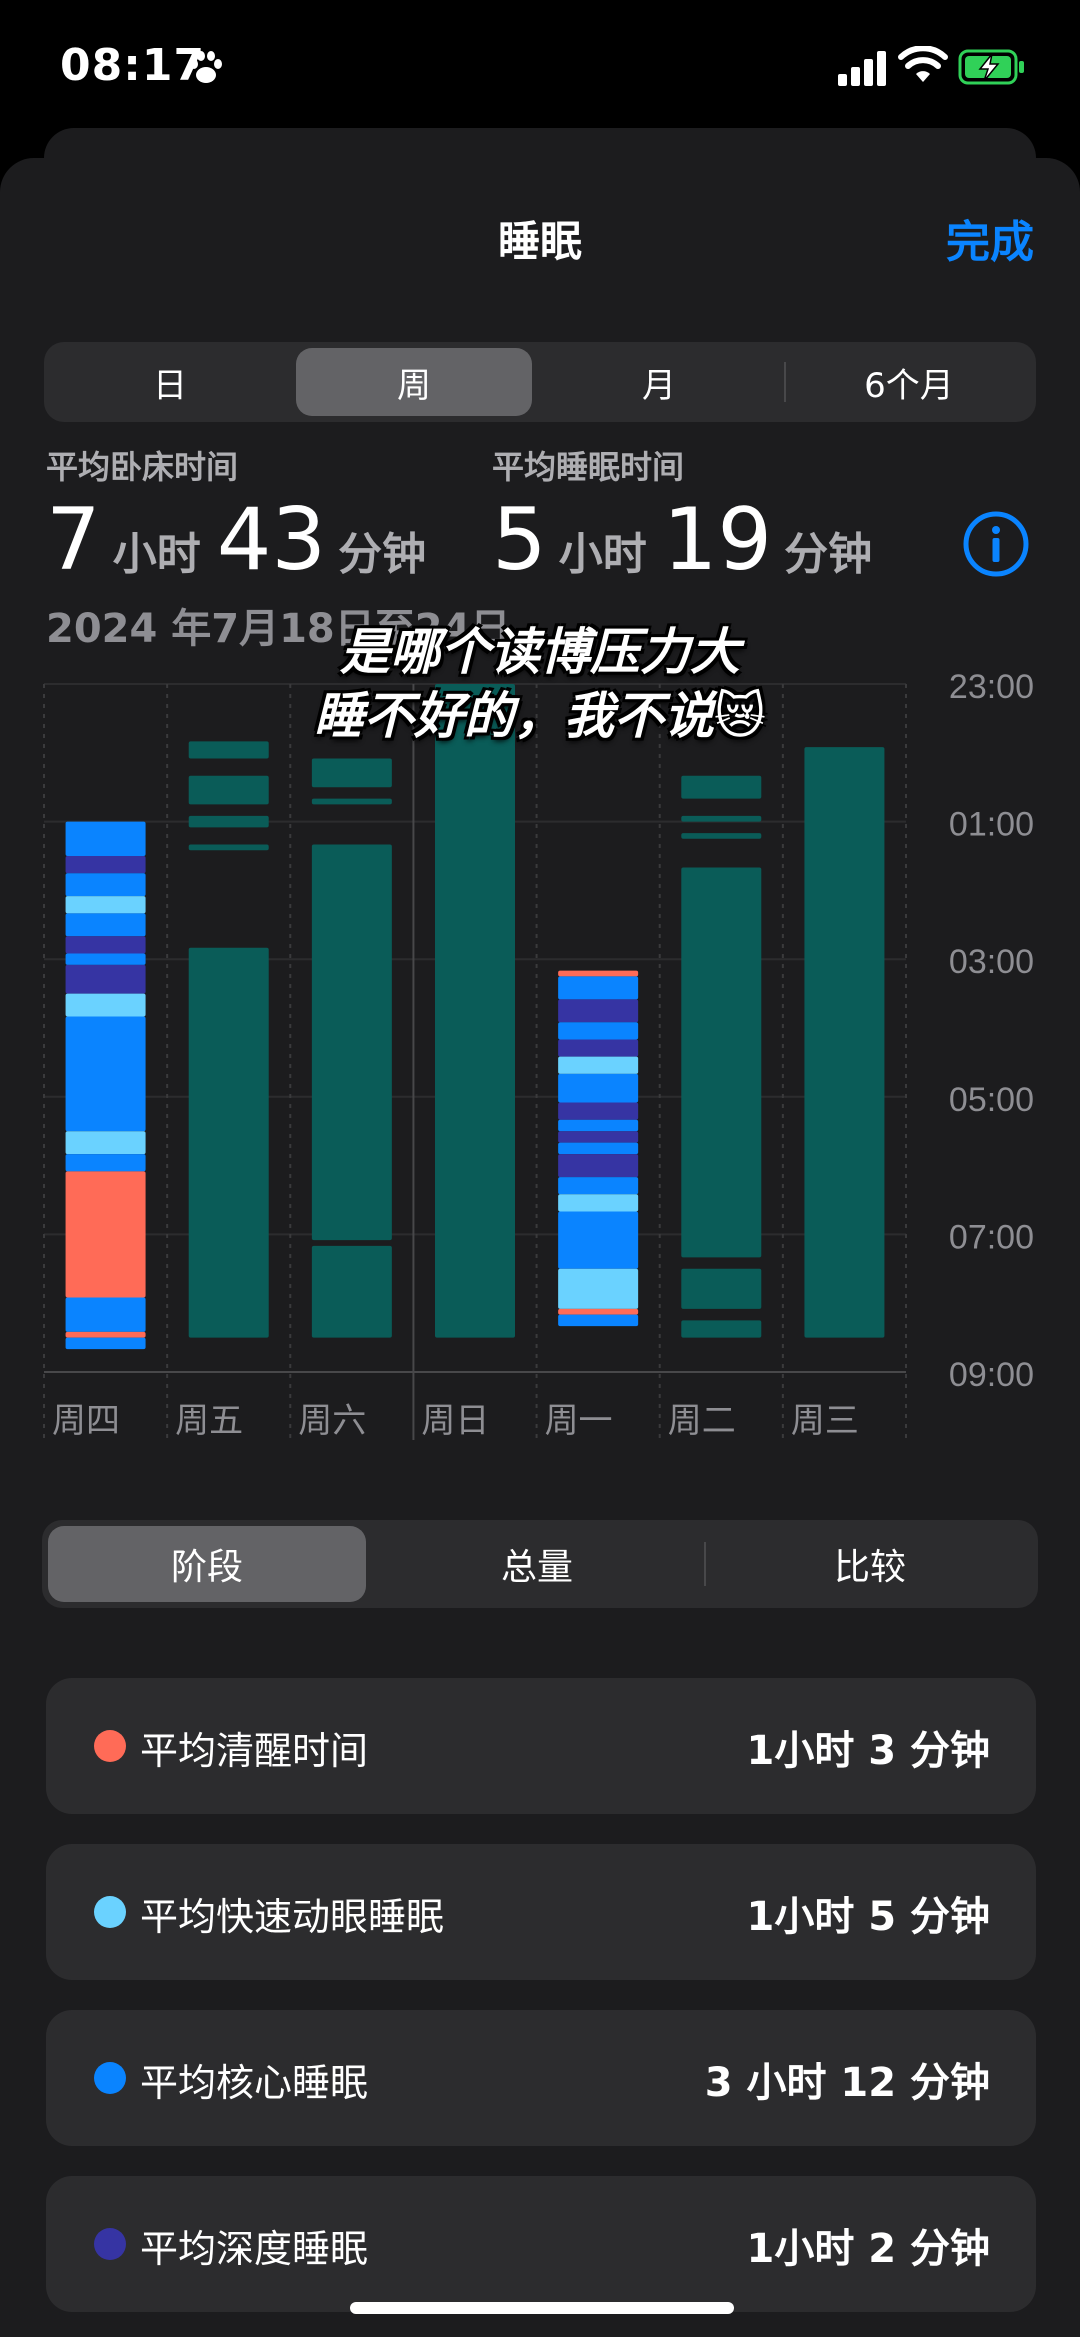 This screenshot has height=2337, width=1080. Describe the element at coordinates (271, 540) in the screenshot. I see `in-bed-minutes: 43` at that location.